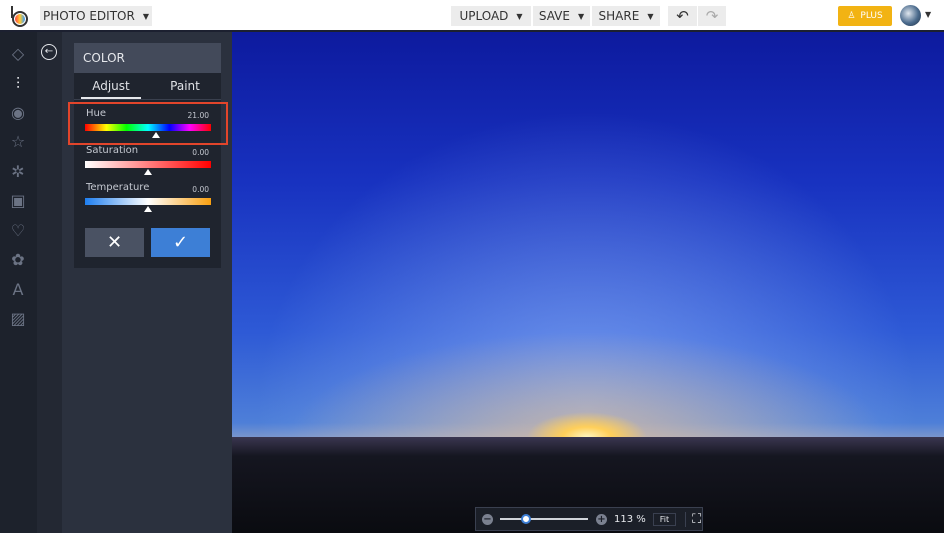 This screenshot has width=944, height=533. I want to click on hue-highlight-box, so click(148, 123).